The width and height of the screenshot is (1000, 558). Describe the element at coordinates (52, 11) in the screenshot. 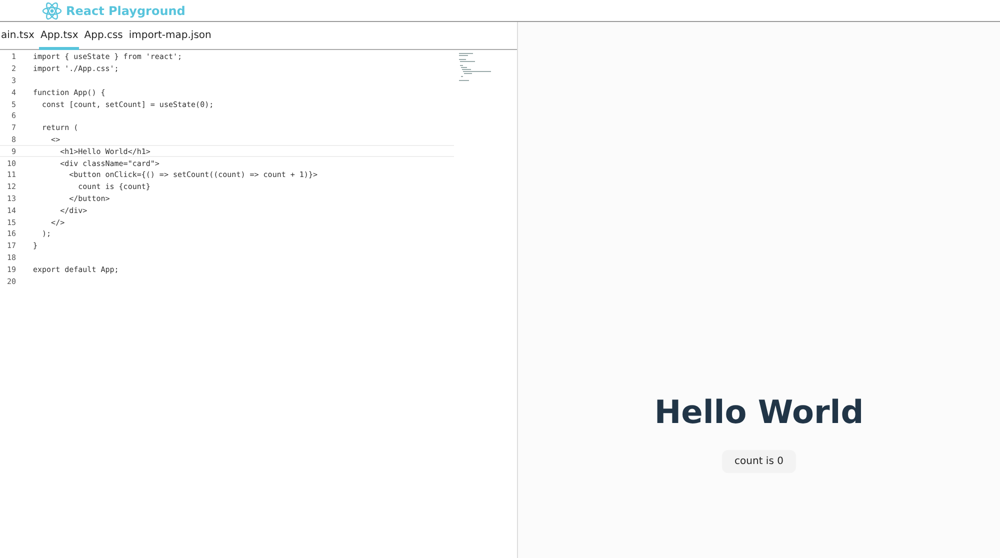

I see `atom-icon` at that location.